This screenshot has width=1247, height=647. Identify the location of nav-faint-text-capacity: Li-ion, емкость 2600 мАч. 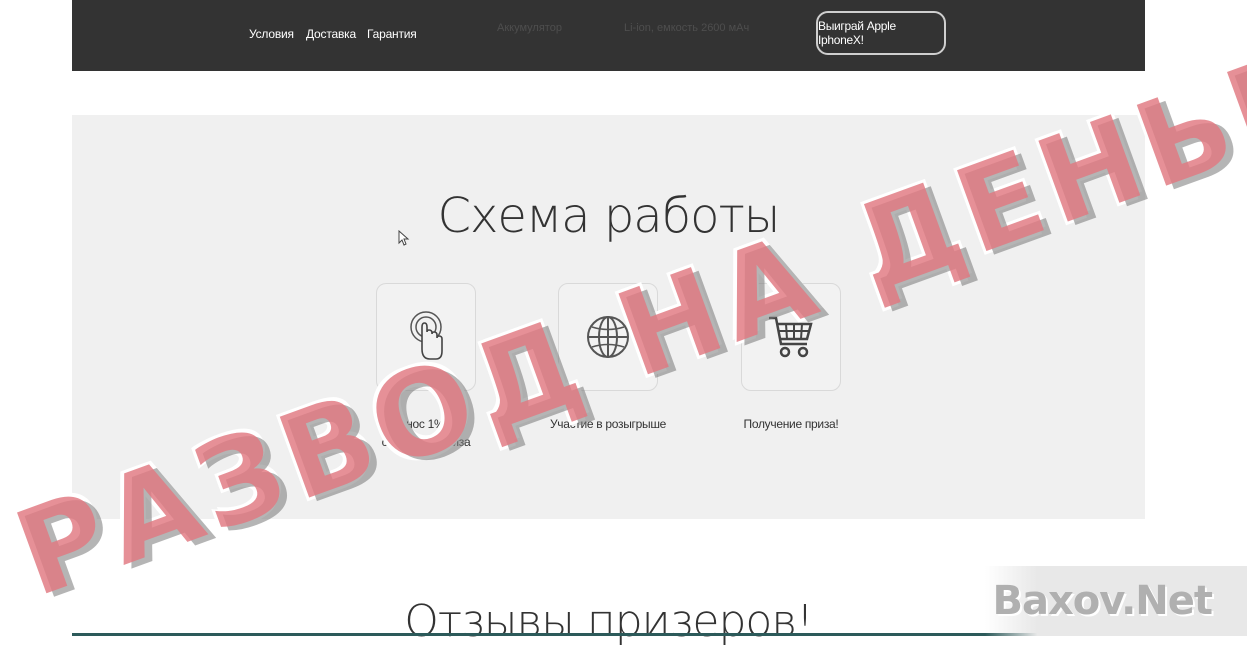
(687, 28).